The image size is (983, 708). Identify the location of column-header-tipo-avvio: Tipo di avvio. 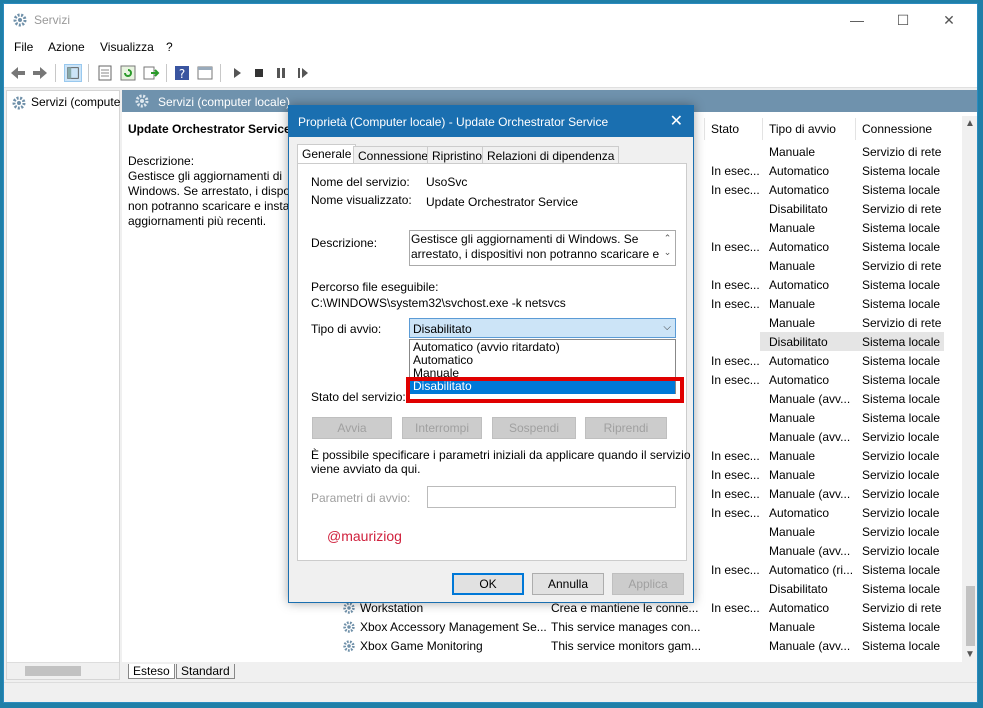
(802, 129).